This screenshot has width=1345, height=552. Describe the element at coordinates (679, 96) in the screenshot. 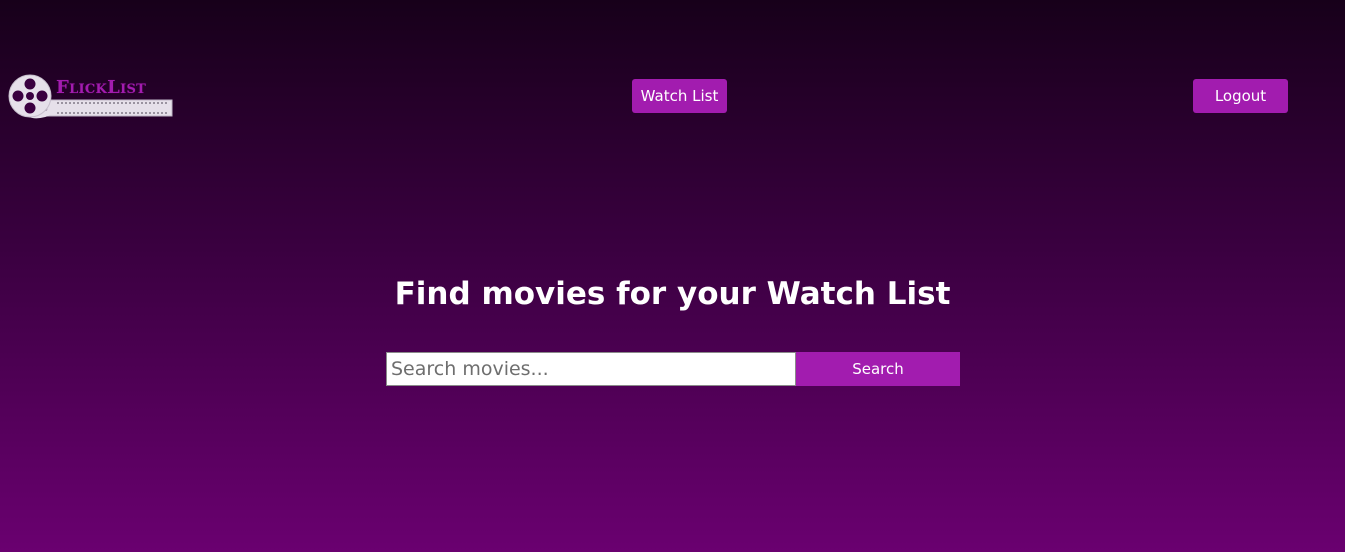

I see `watch-list-button: Watch List` at that location.